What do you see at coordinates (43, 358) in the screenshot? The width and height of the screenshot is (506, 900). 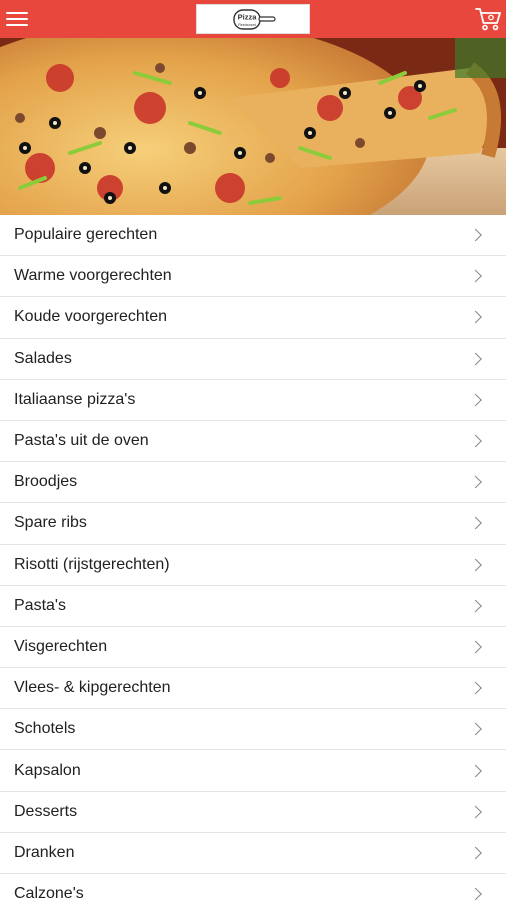 I see `category-label: Salades` at bounding box center [43, 358].